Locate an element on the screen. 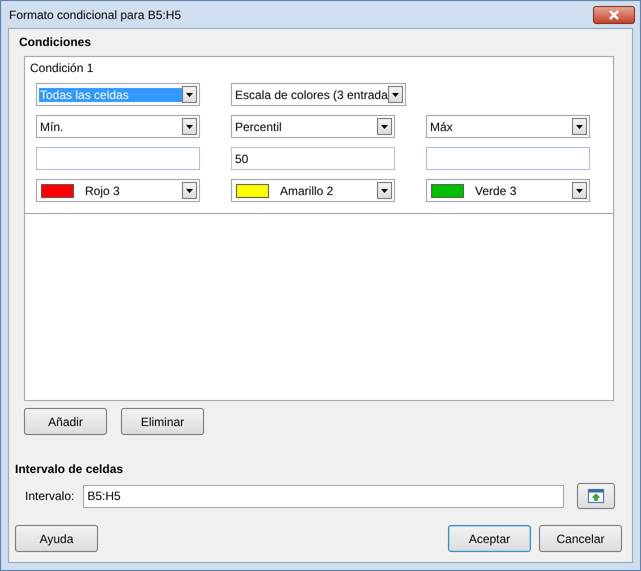  dialog-button: Aceptar is located at coordinates (489, 538).